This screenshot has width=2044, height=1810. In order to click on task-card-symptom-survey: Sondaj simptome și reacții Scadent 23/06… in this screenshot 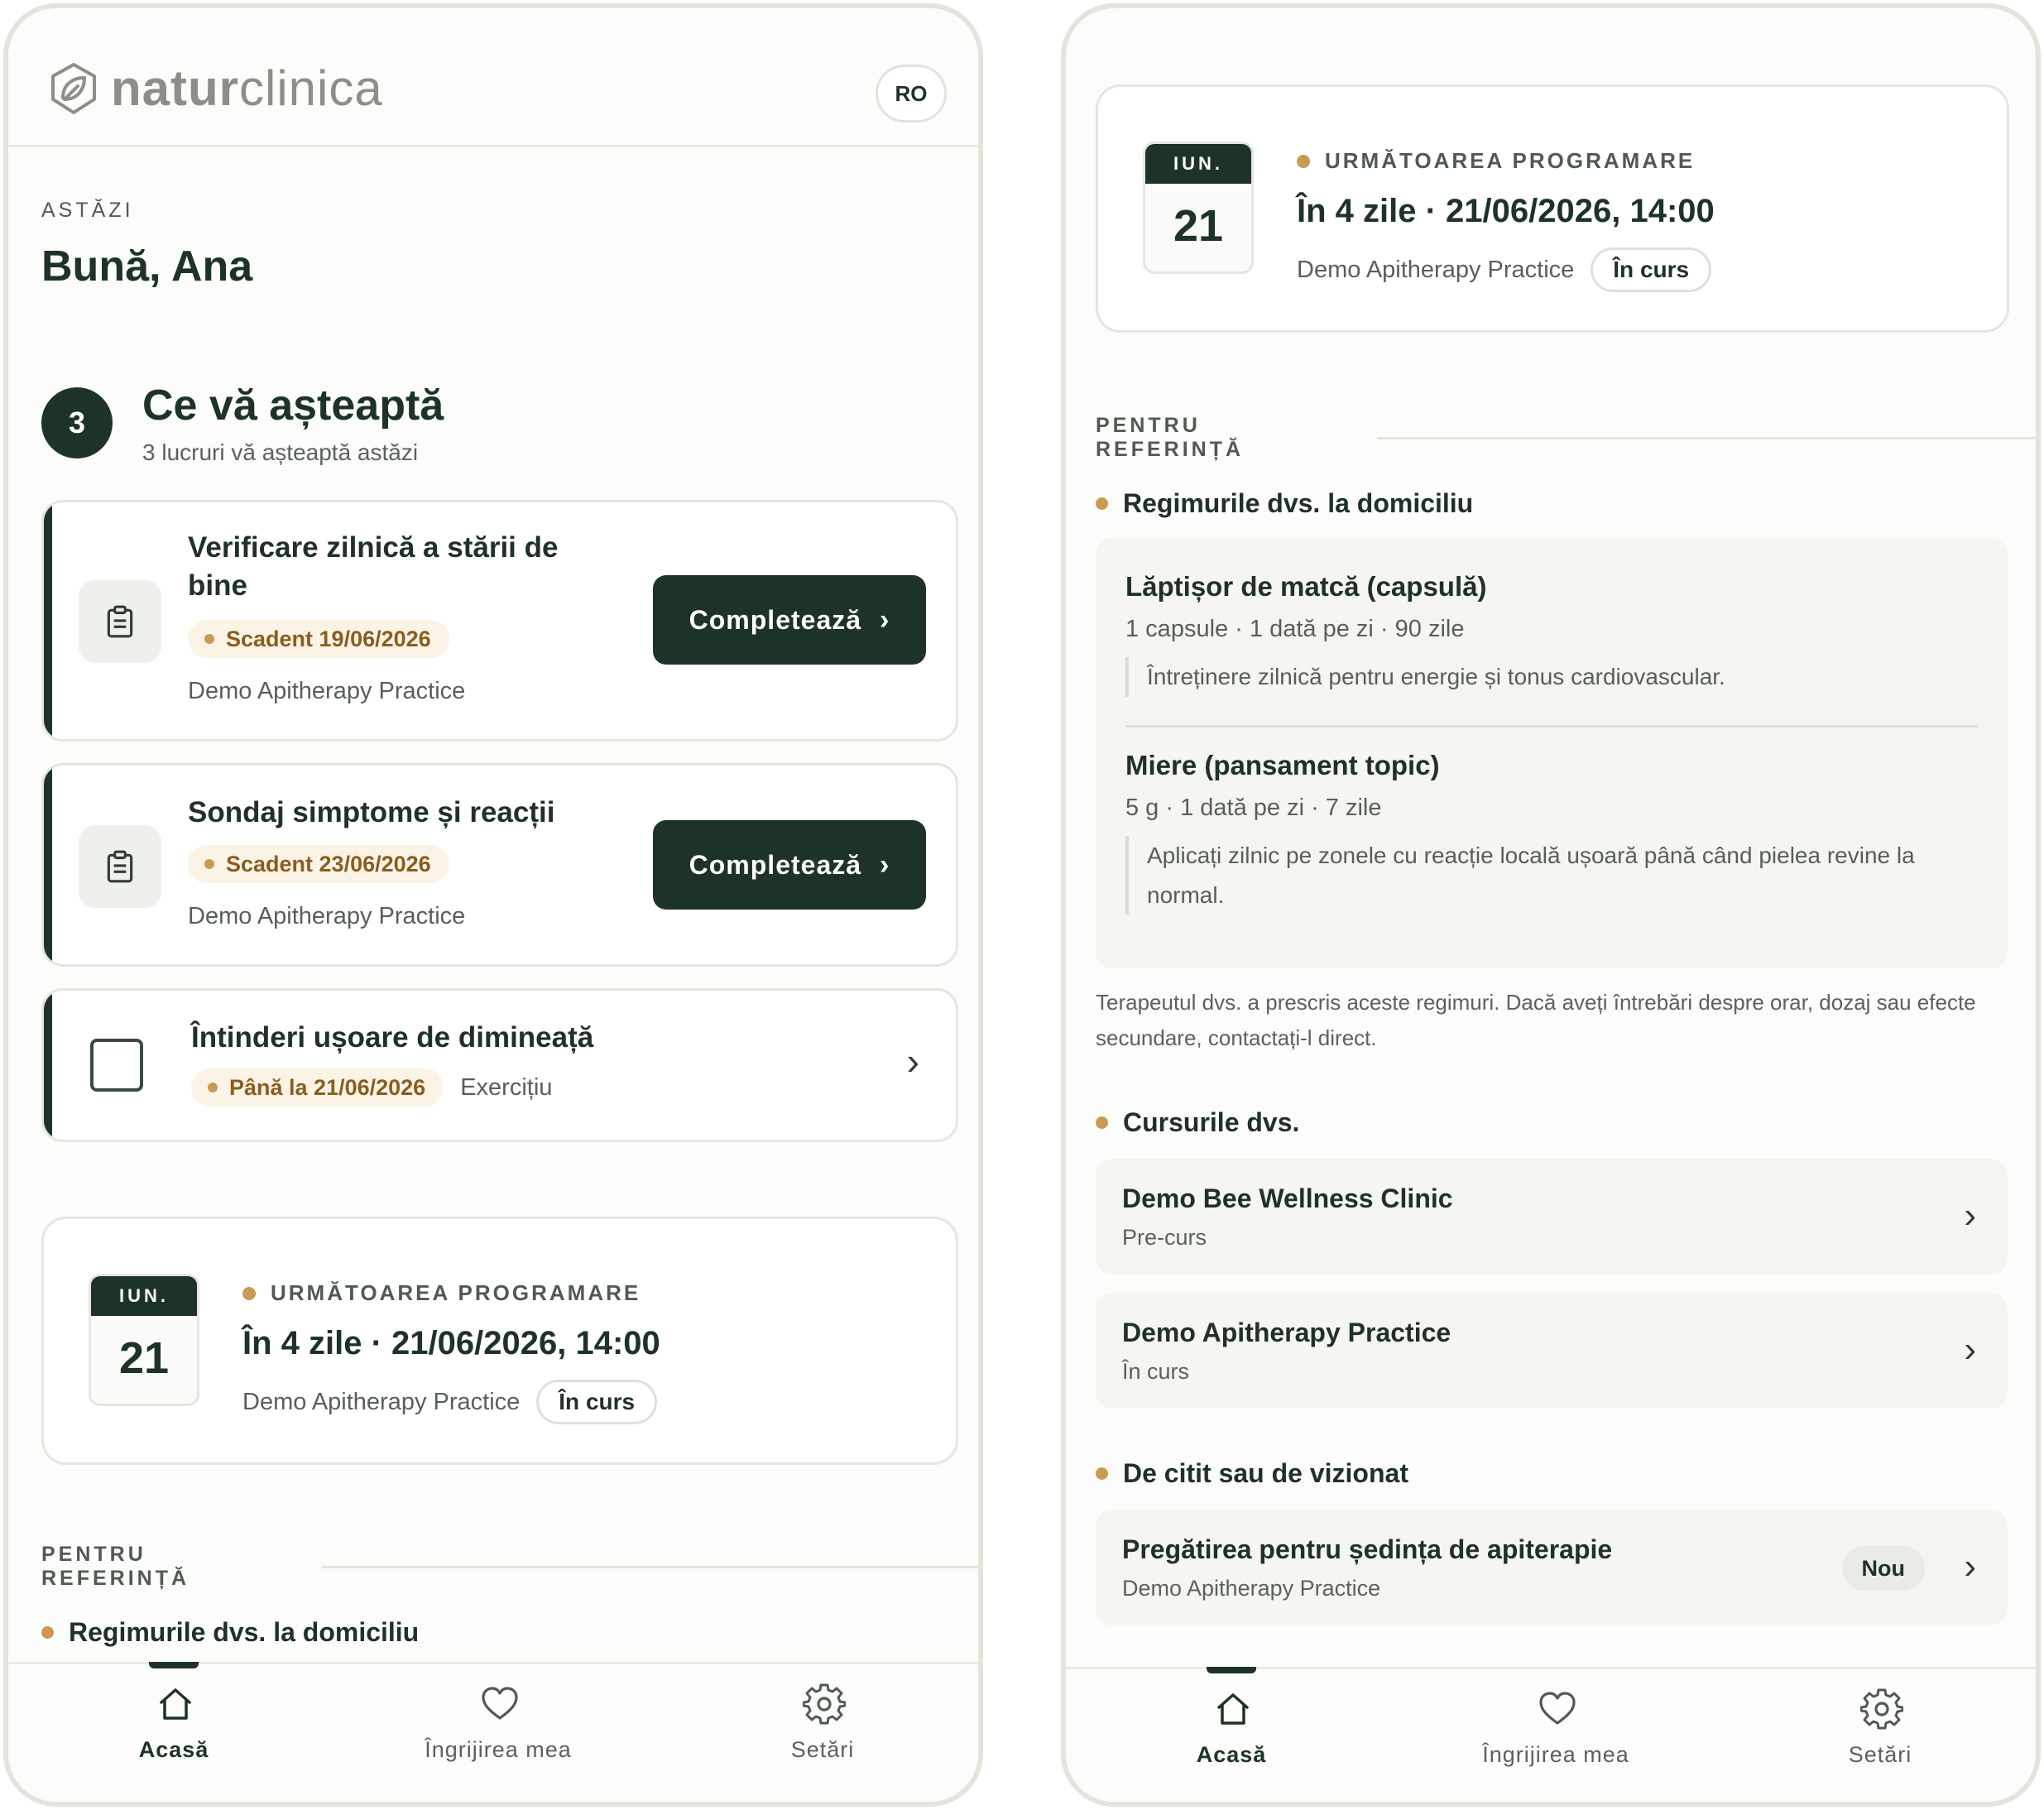, I will do `click(500, 865)`.